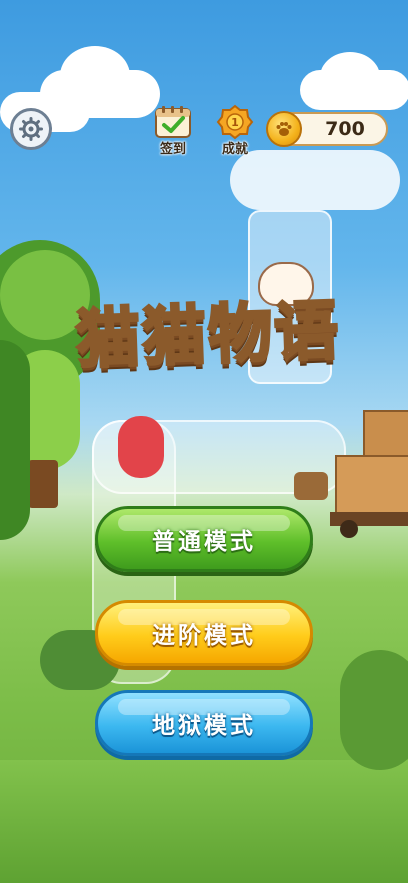 This screenshot has width=408, height=883. I want to click on calendar-check-icon, so click(173, 122).